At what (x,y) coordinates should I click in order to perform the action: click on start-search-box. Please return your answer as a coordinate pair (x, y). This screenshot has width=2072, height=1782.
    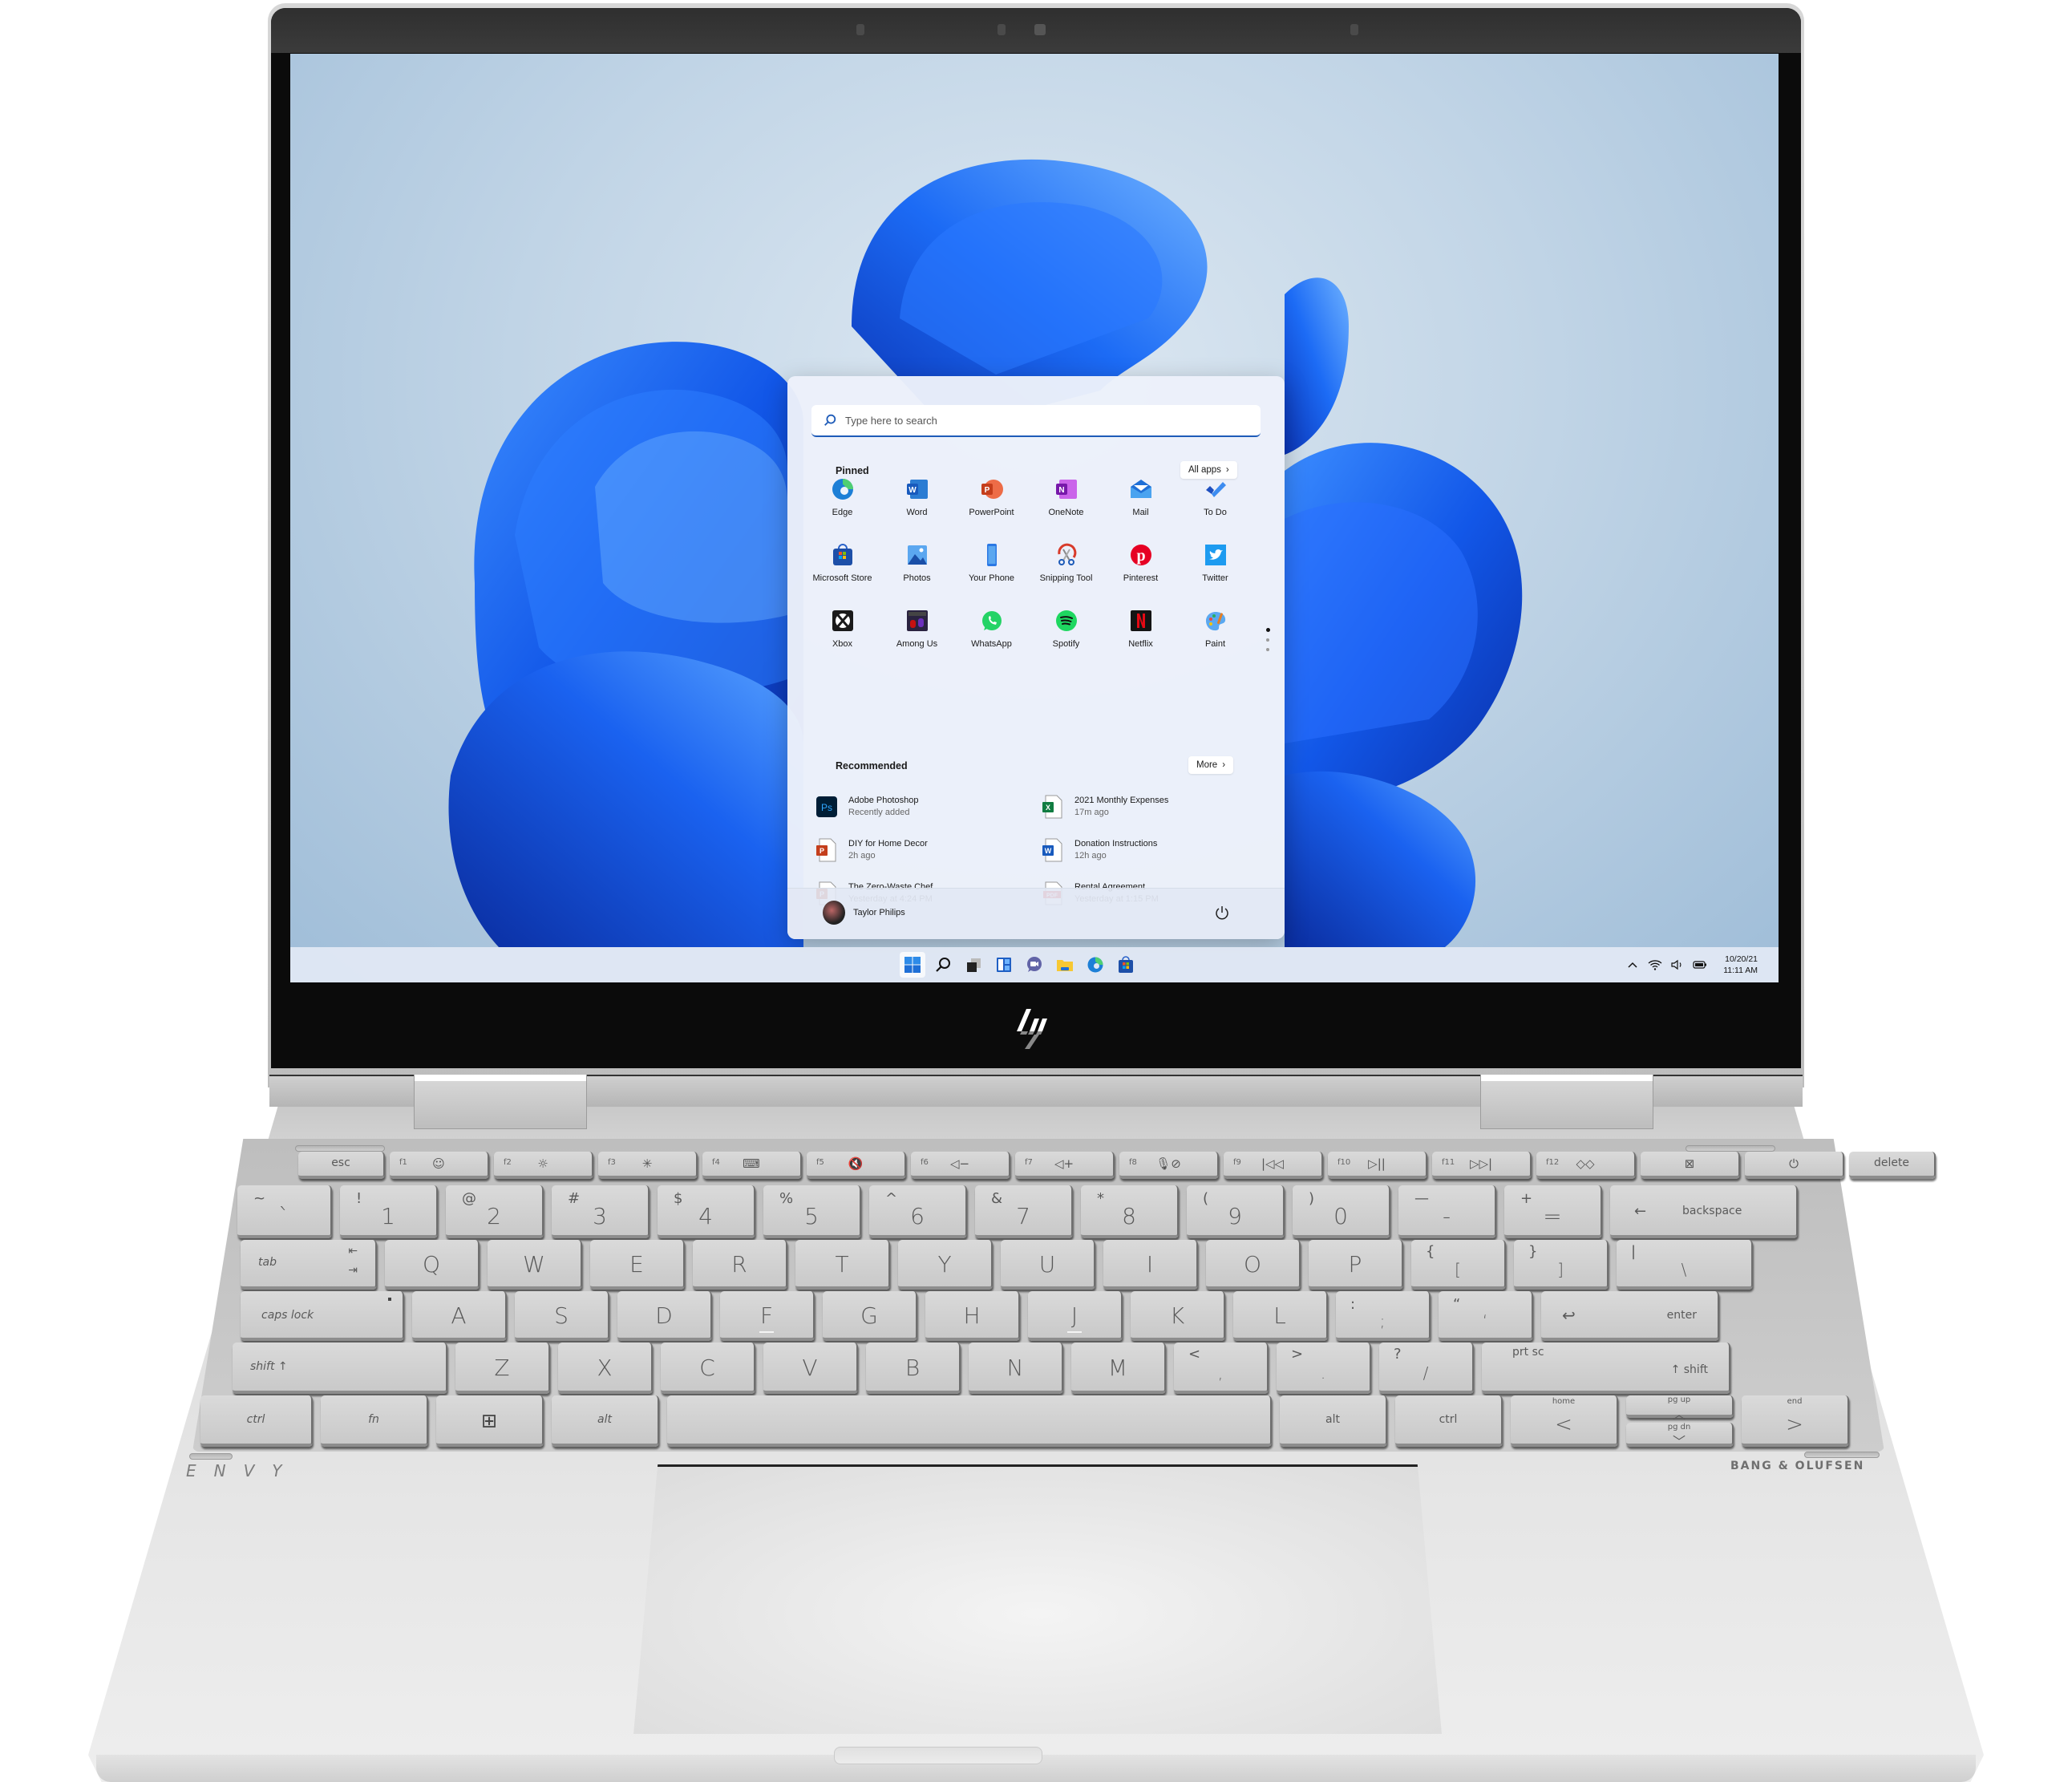
    Looking at the image, I should click on (1036, 421).